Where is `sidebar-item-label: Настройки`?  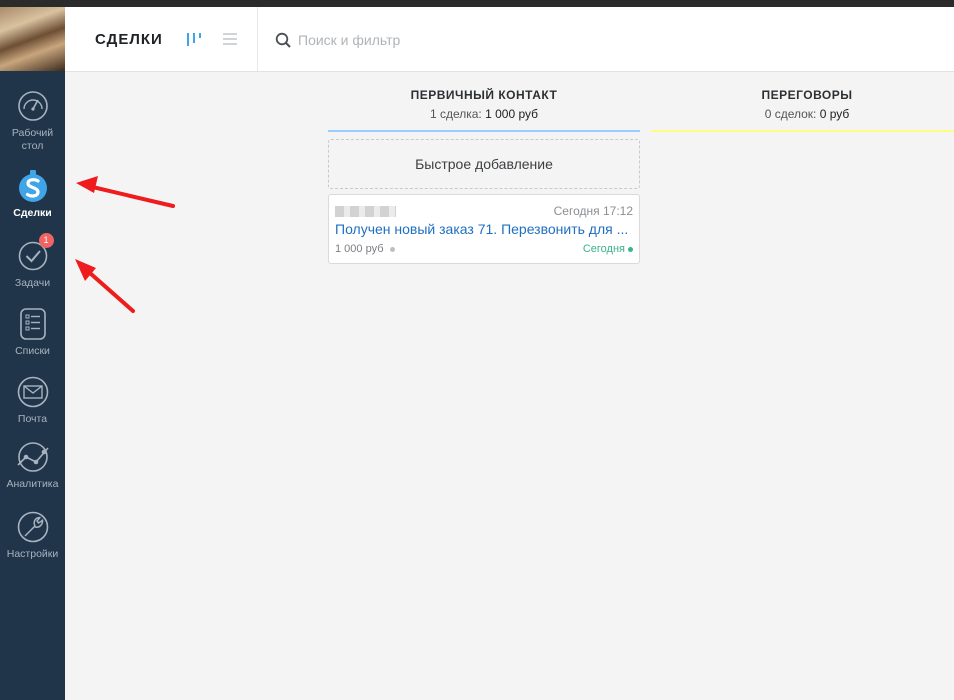
sidebar-item-label: Настройки is located at coordinates (32, 554).